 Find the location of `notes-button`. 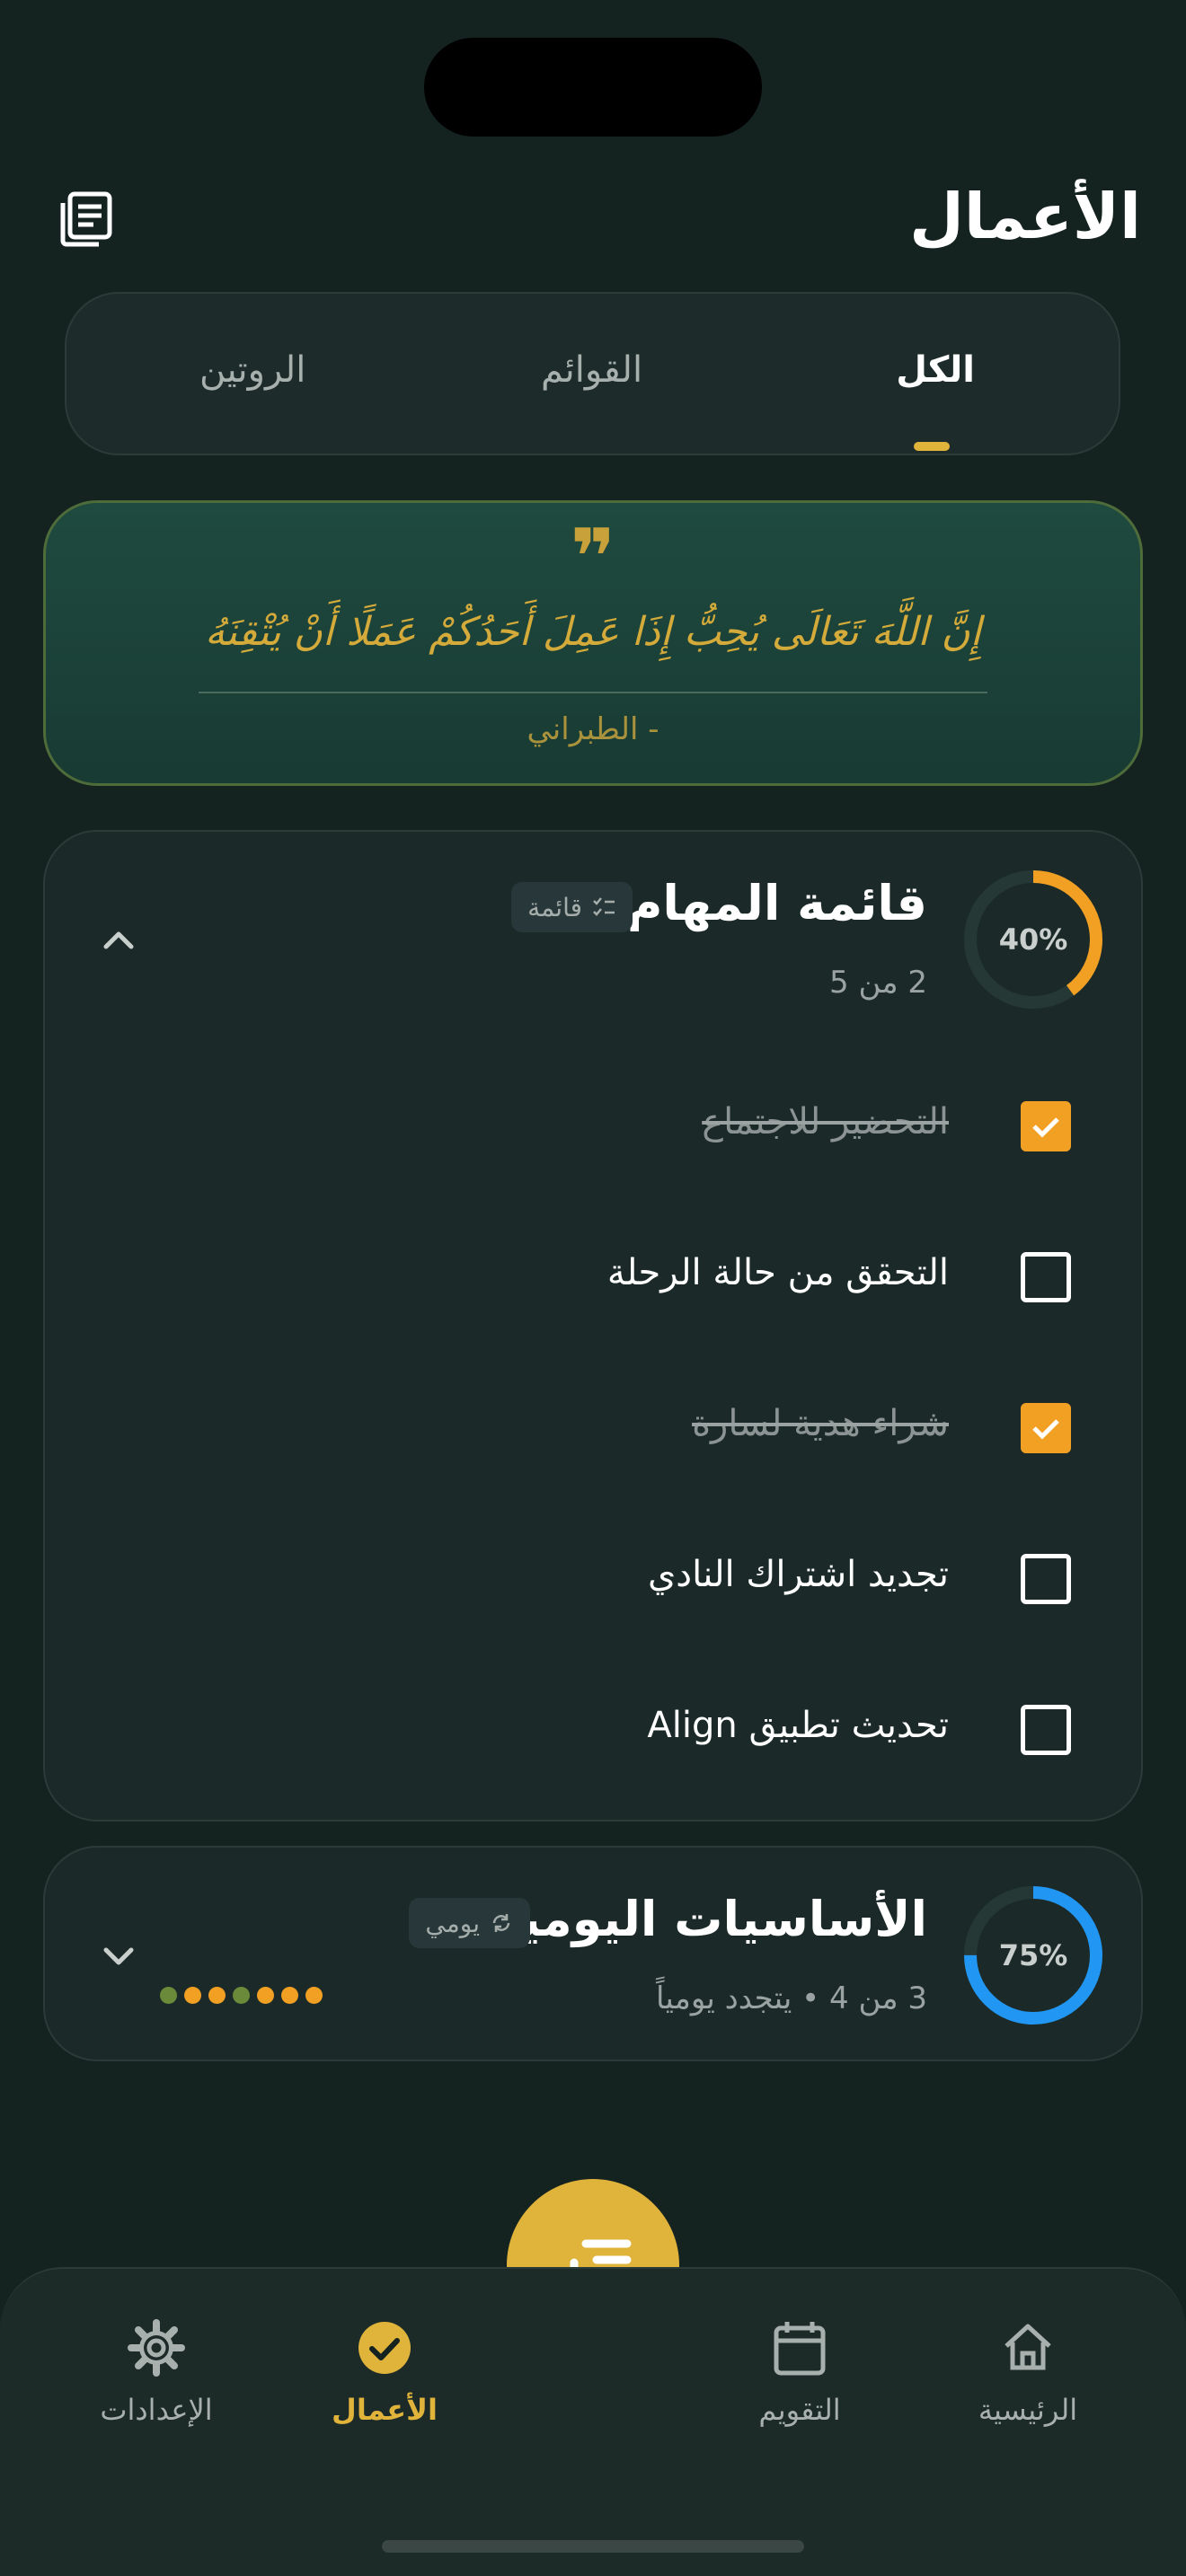

notes-button is located at coordinates (86, 219).